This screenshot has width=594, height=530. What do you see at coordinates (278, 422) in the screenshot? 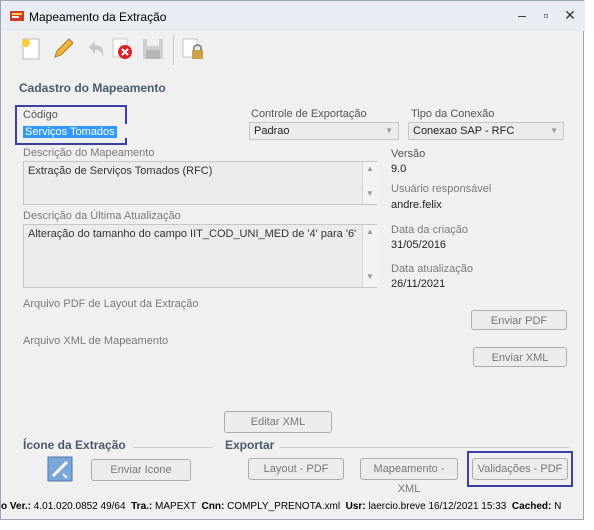
I see `editar-xml-button: Editar XML` at bounding box center [278, 422].